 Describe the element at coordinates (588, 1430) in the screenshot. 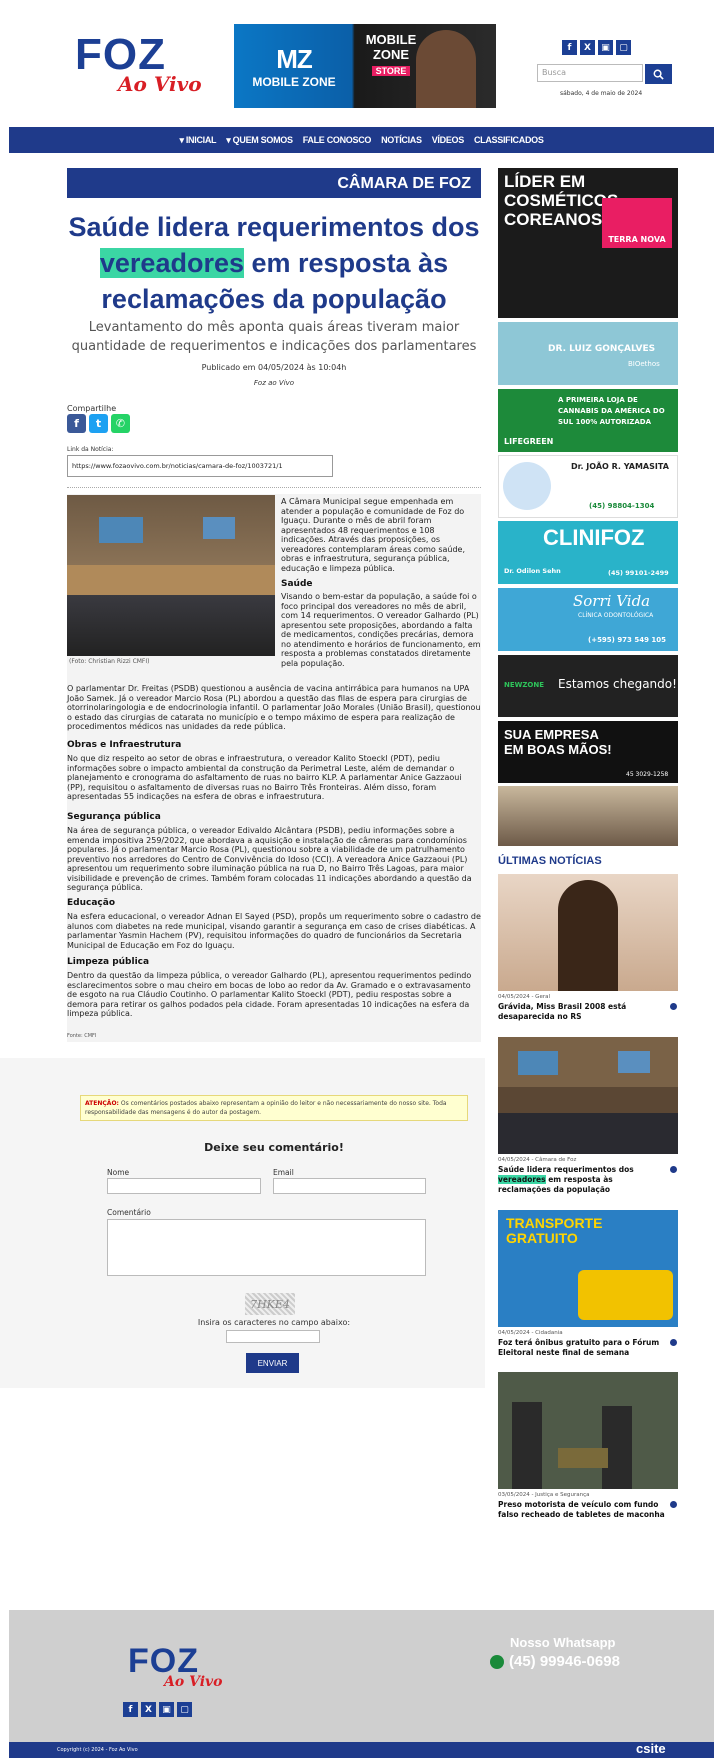

I see `news-image-preso` at that location.